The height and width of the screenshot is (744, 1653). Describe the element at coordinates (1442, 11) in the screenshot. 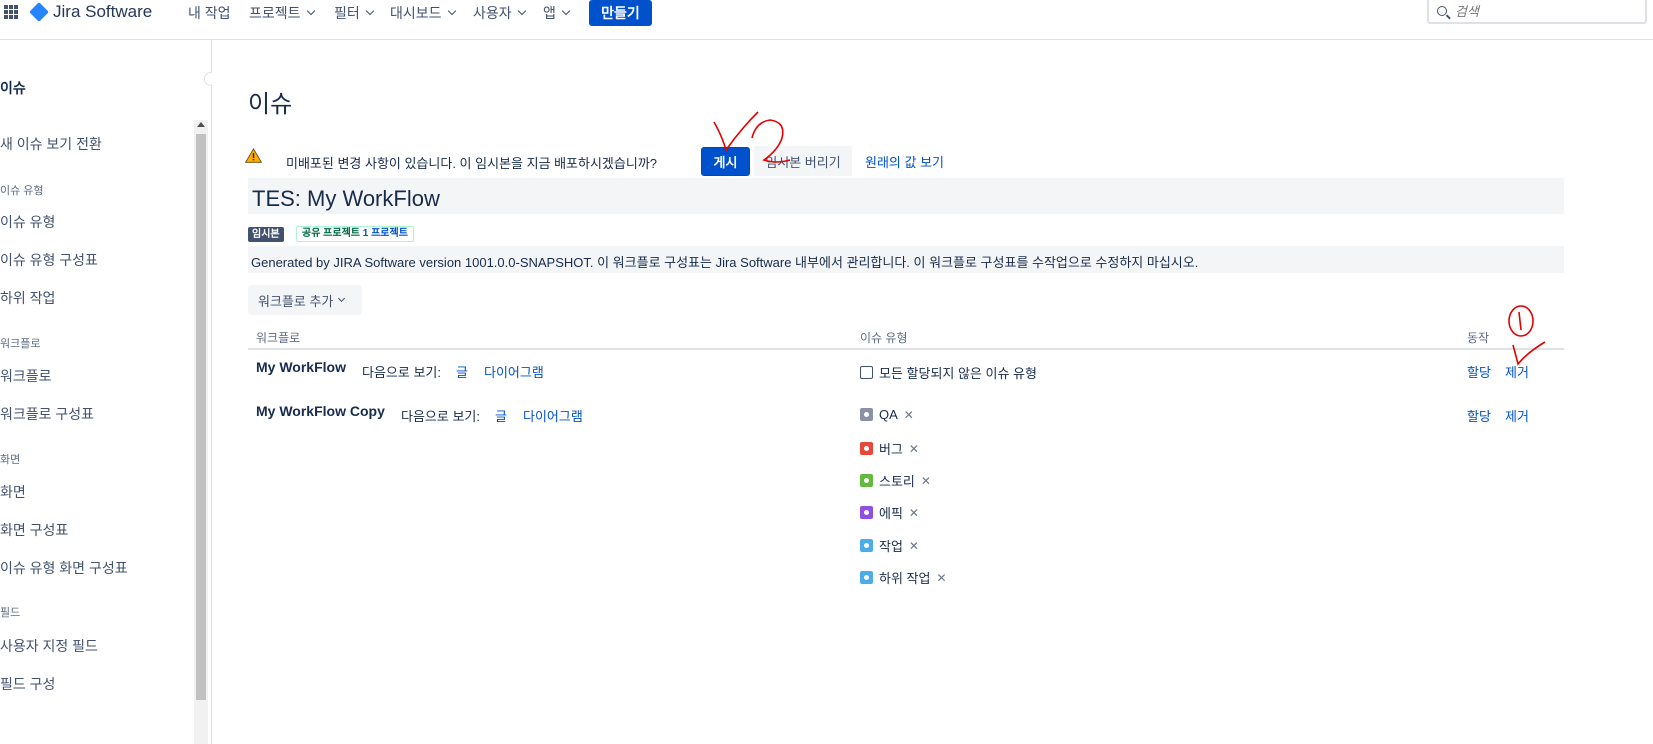

I see `search-icon` at that location.